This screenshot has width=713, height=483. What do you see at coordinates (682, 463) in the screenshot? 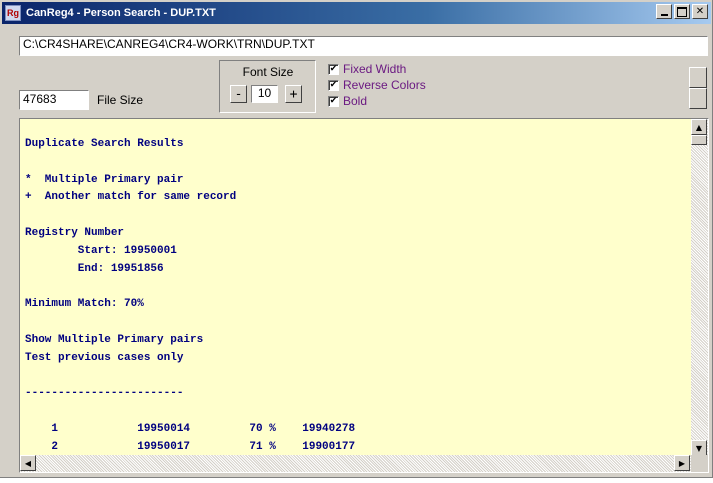
I see `scroll-right-arrow-icon: ▶` at bounding box center [682, 463].